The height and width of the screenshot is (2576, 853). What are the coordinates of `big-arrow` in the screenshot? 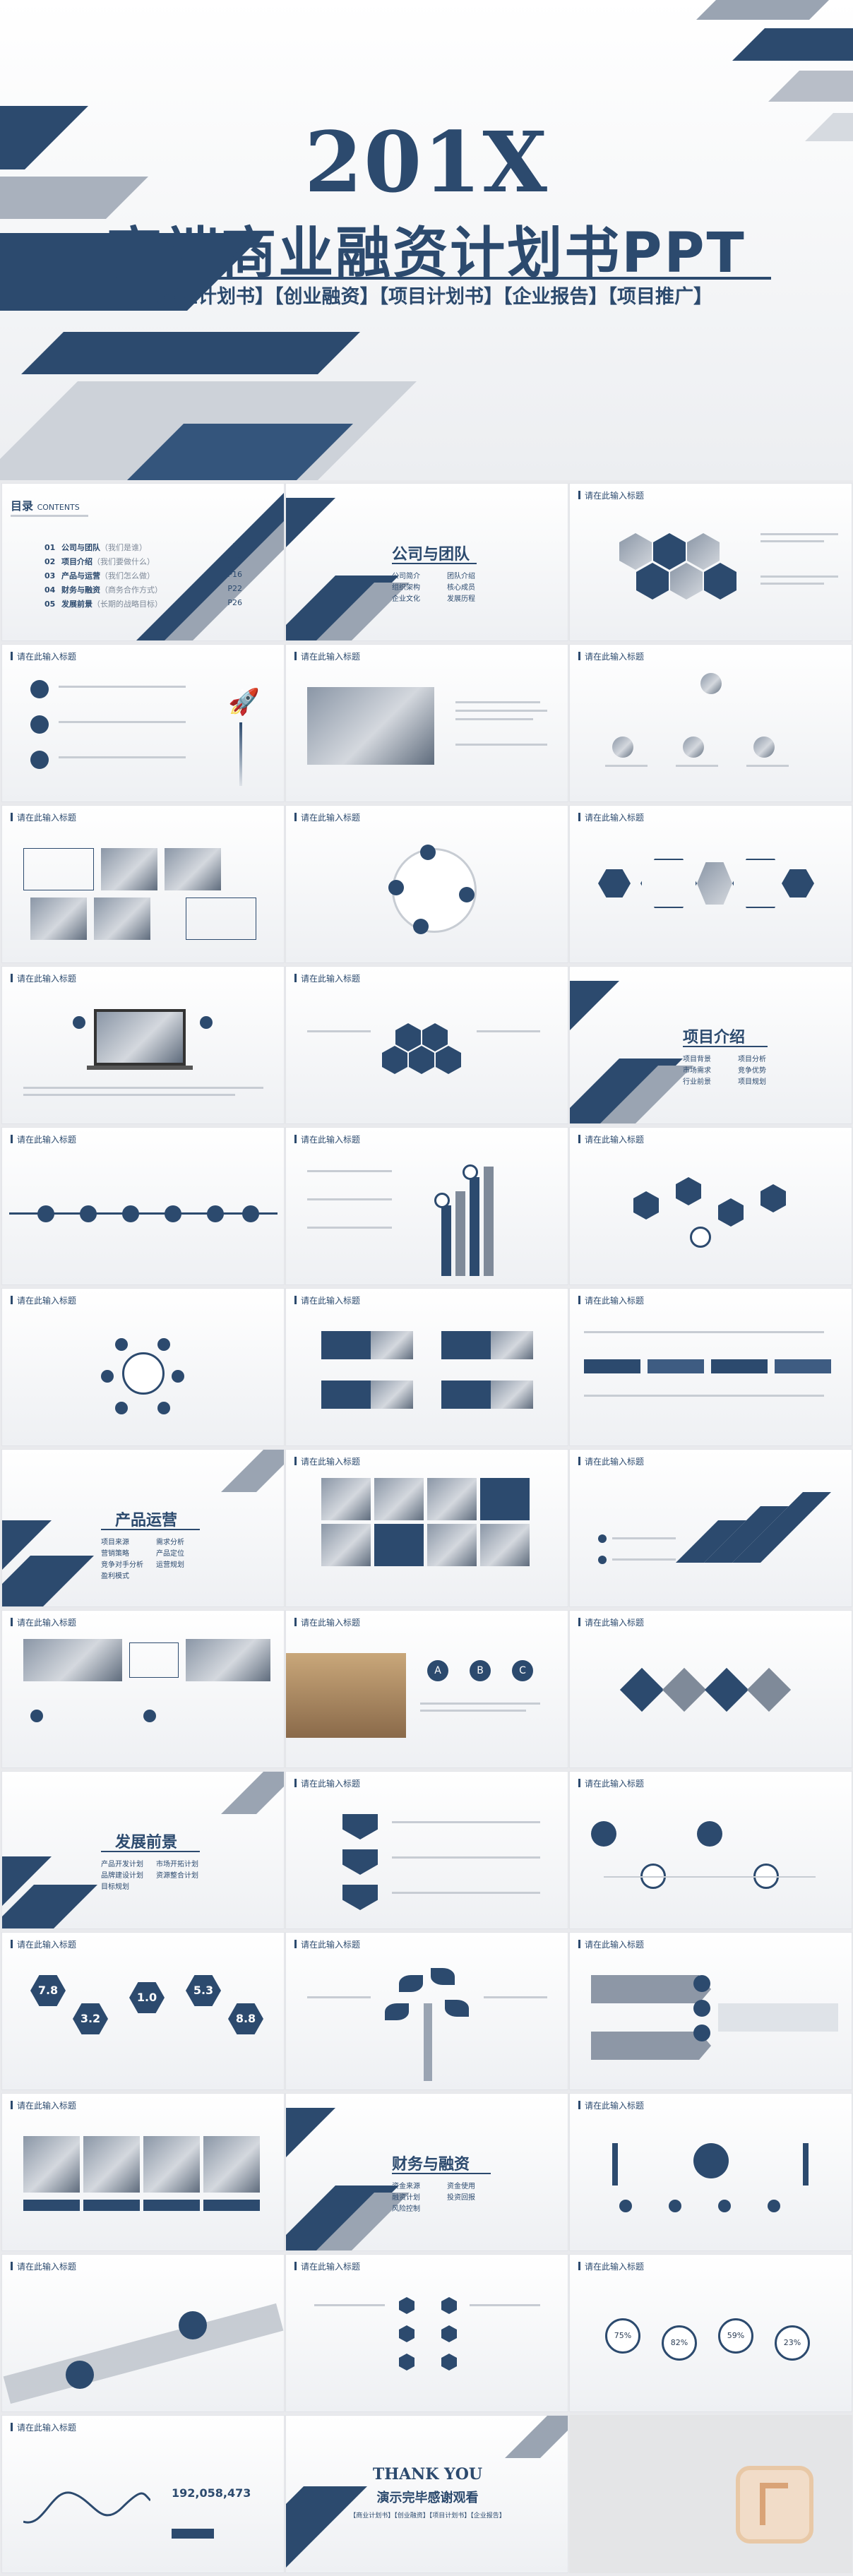 It's located at (143, 2353).